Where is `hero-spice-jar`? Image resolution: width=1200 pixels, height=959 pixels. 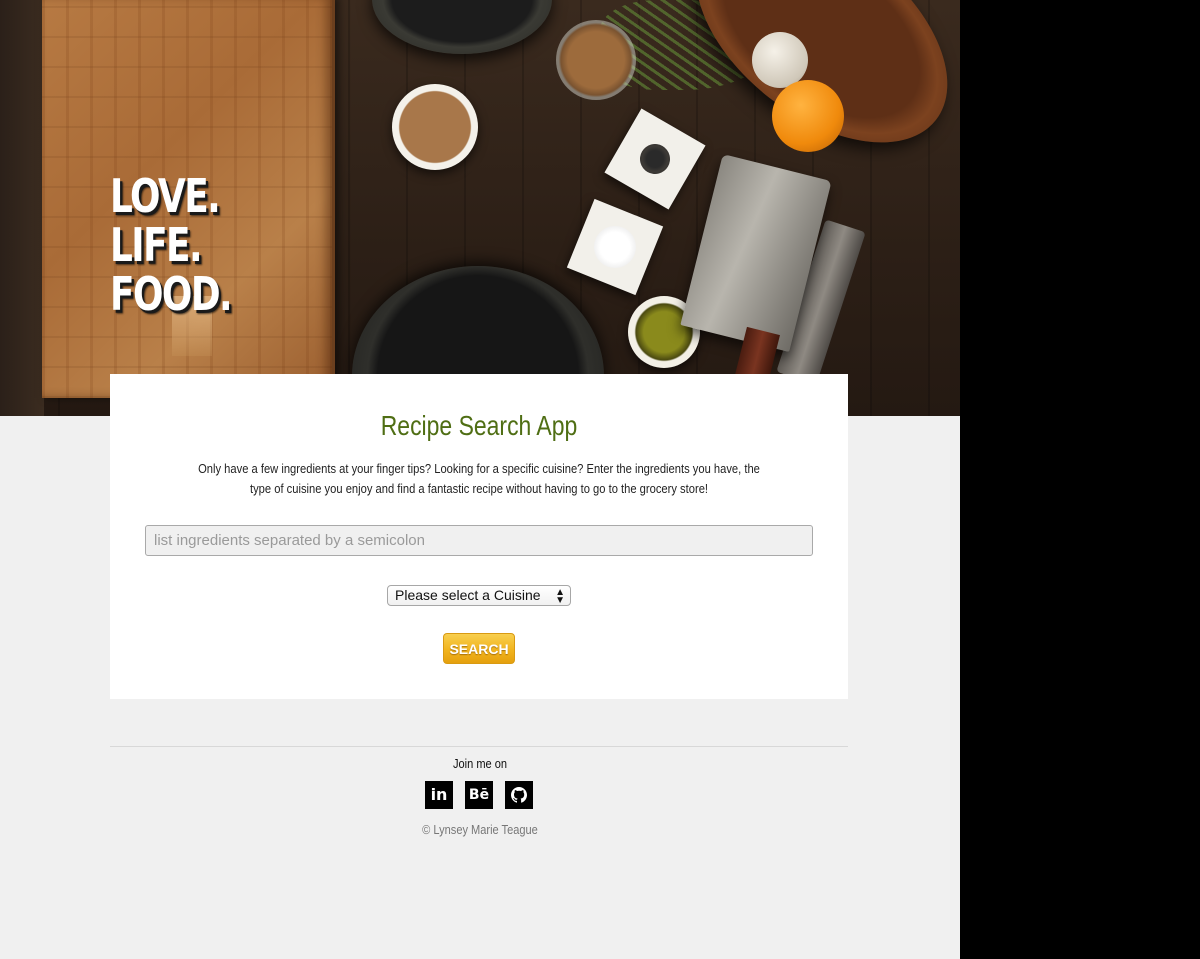 hero-spice-jar is located at coordinates (596, 60).